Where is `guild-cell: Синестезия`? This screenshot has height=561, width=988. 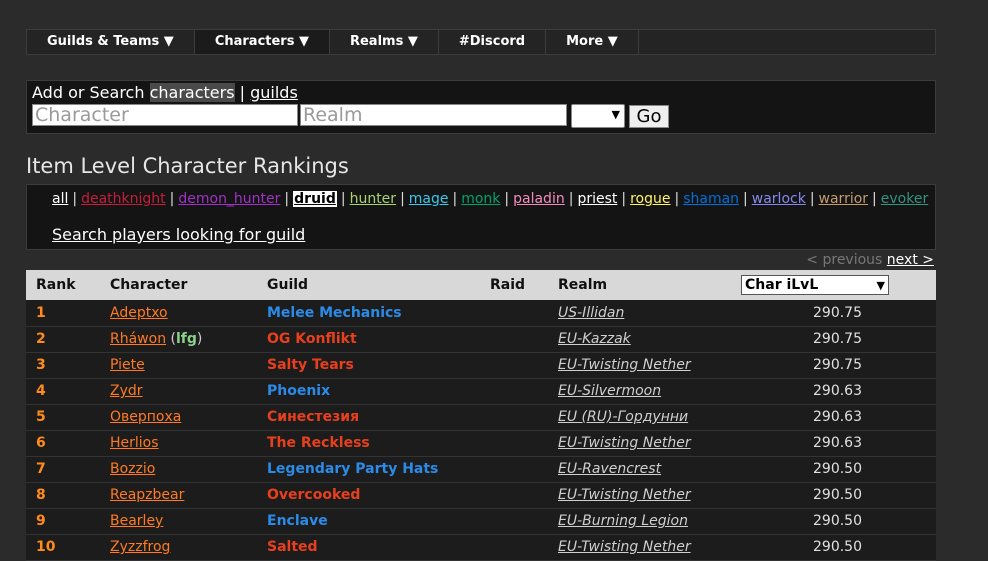
guild-cell: Синестезия is located at coordinates (378, 417).